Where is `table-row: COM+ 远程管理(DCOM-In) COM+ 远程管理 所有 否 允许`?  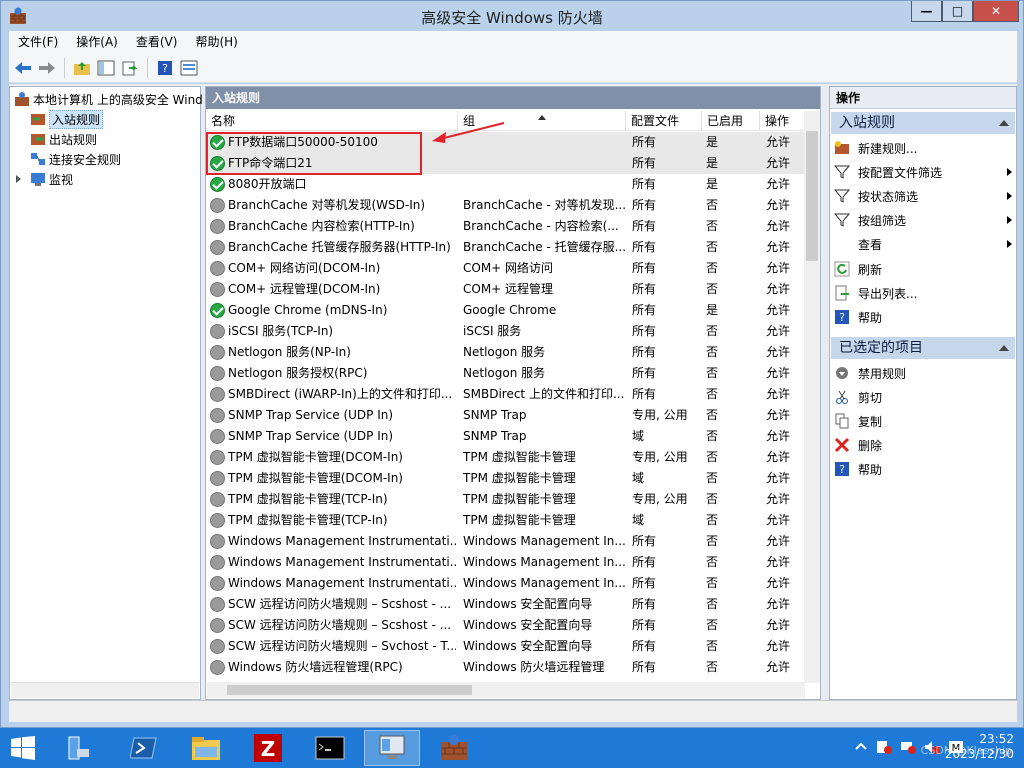
table-row: COM+ 远程管理(DCOM-In) COM+ 远程管理 所有 否 允许 is located at coordinates (506, 289).